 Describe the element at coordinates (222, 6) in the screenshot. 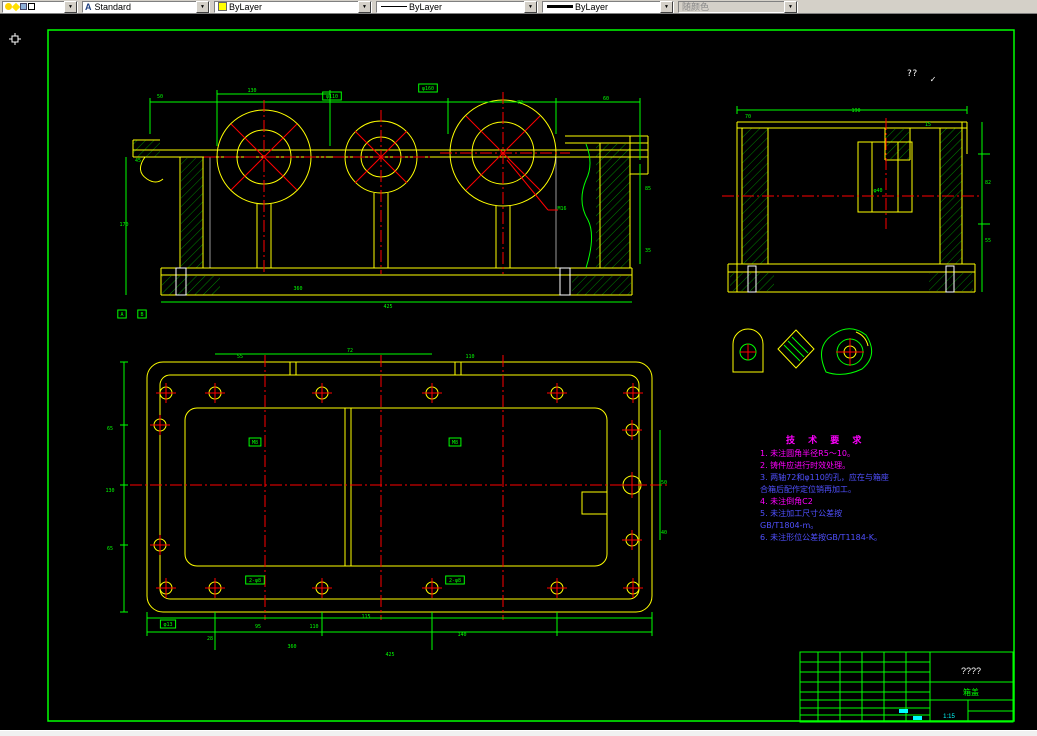

I see `current-color-swatch-icon` at that location.